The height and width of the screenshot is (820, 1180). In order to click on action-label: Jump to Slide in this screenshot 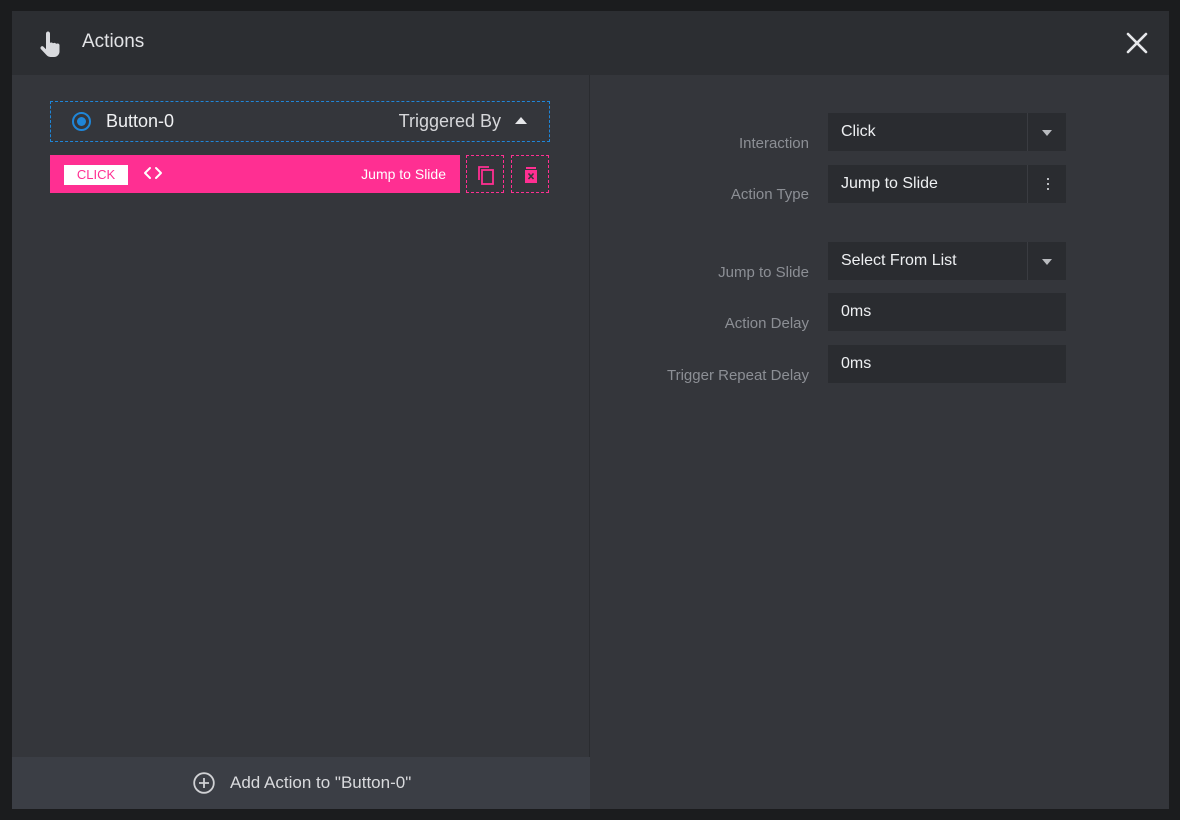, I will do `click(403, 174)`.